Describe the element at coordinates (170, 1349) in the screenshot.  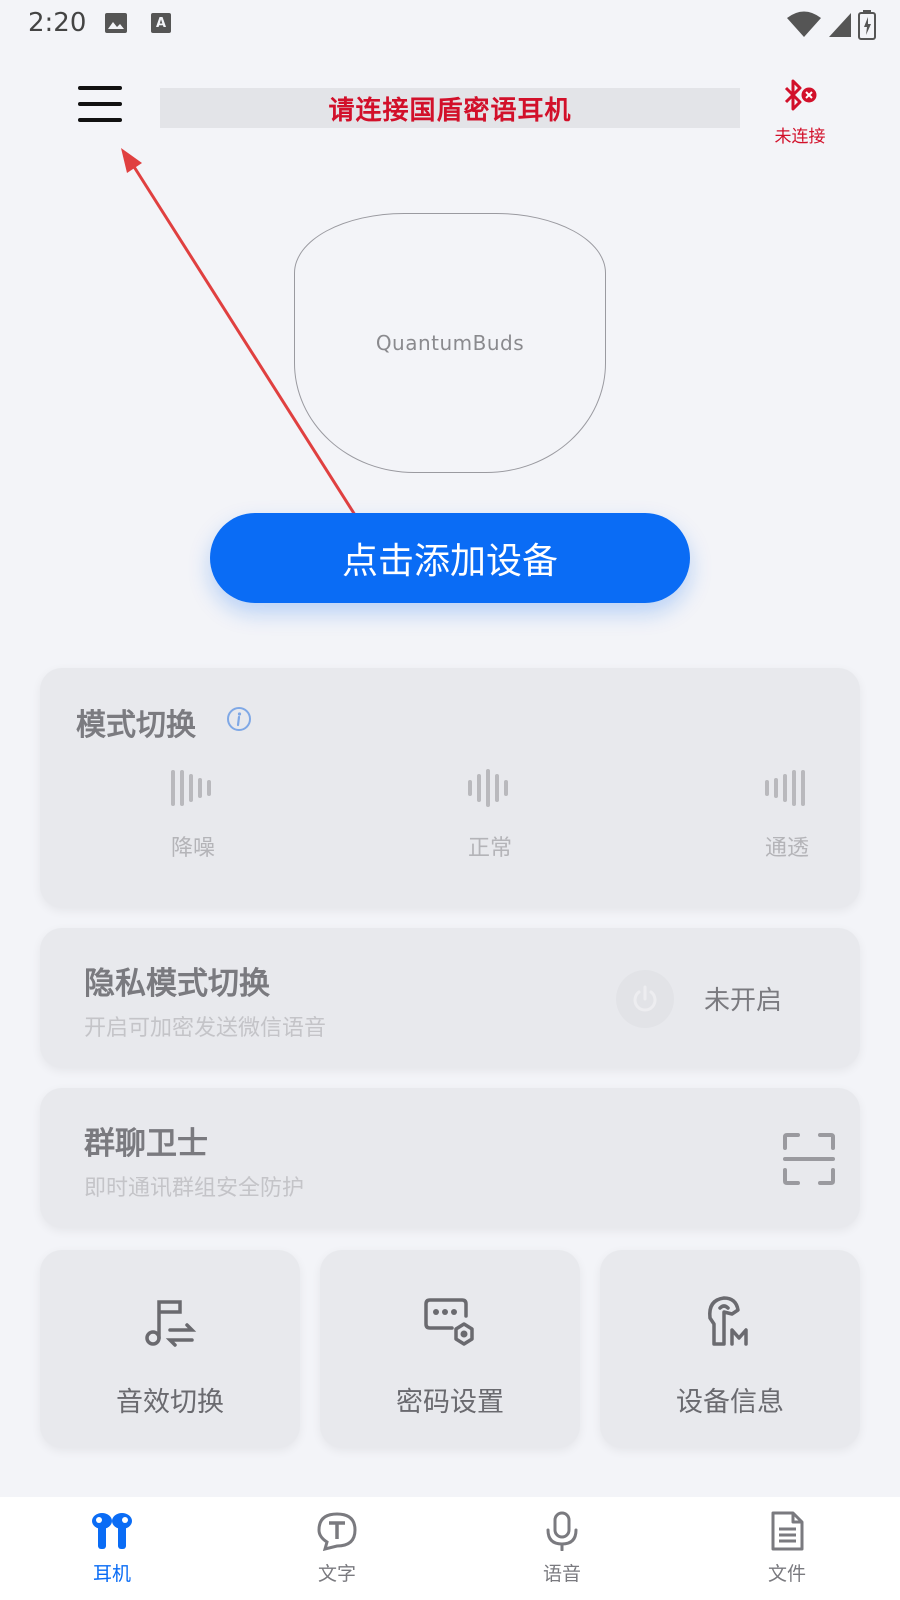
I see `sound-effect-tile: 音效切换` at that location.